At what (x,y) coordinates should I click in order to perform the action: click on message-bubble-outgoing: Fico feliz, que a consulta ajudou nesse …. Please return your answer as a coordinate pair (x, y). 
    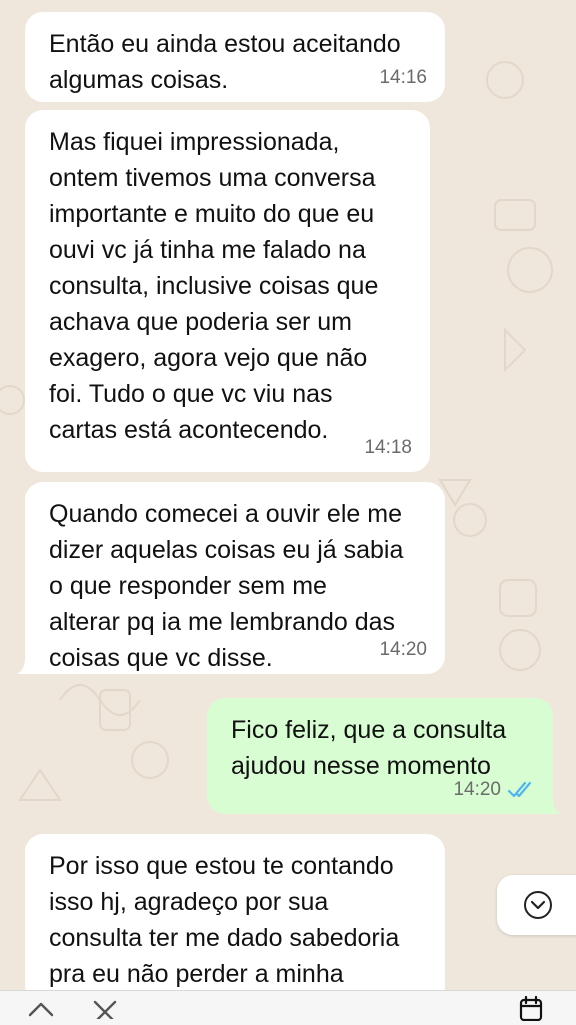
    Looking at the image, I should click on (384, 756).